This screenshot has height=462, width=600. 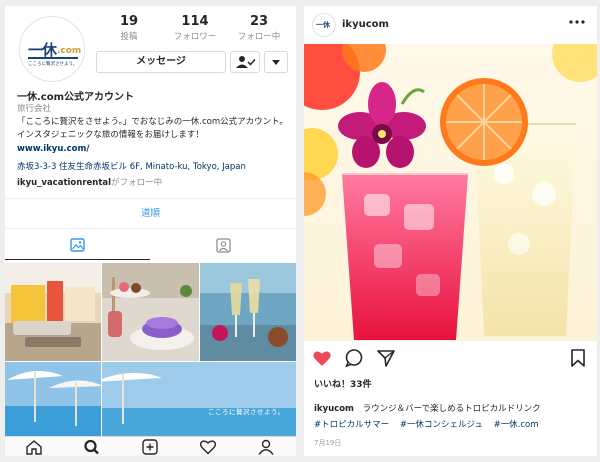 I want to click on hashtag-link: #一休コンシェルジュ, so click(x=441, y=425).